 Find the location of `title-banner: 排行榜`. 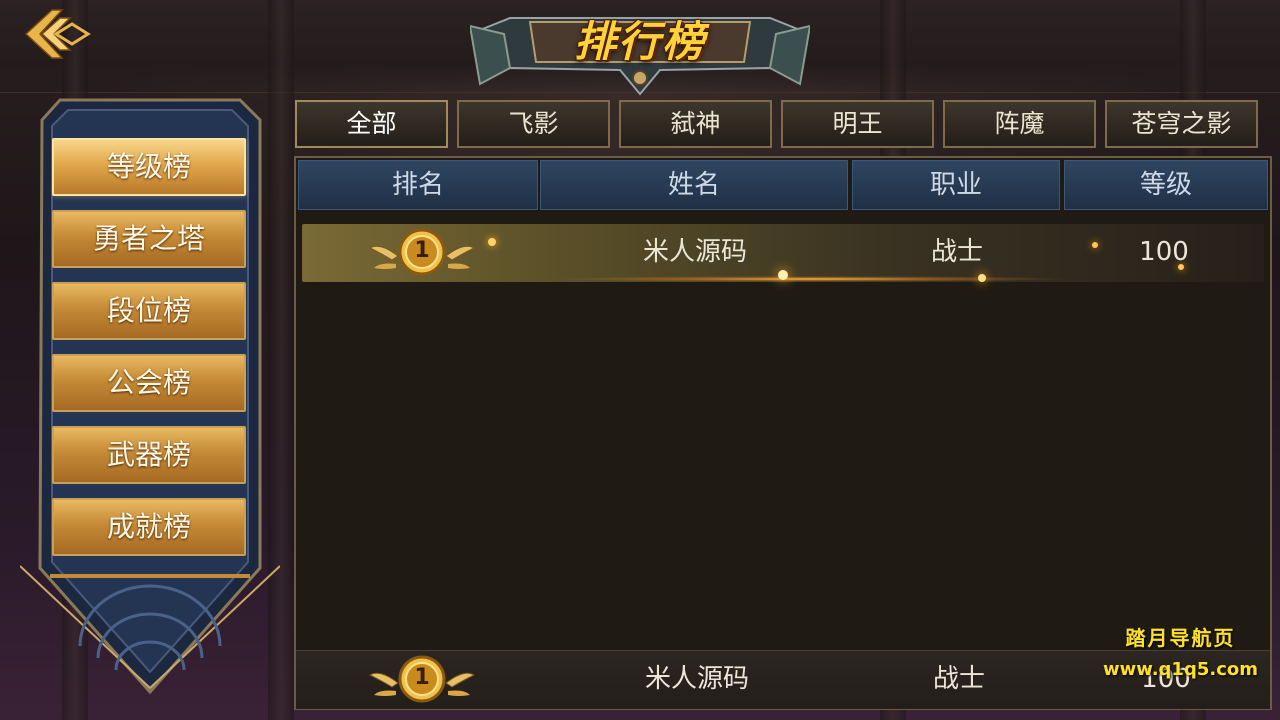

title-banner: 排行榜 is located at coordinates (640, 50).